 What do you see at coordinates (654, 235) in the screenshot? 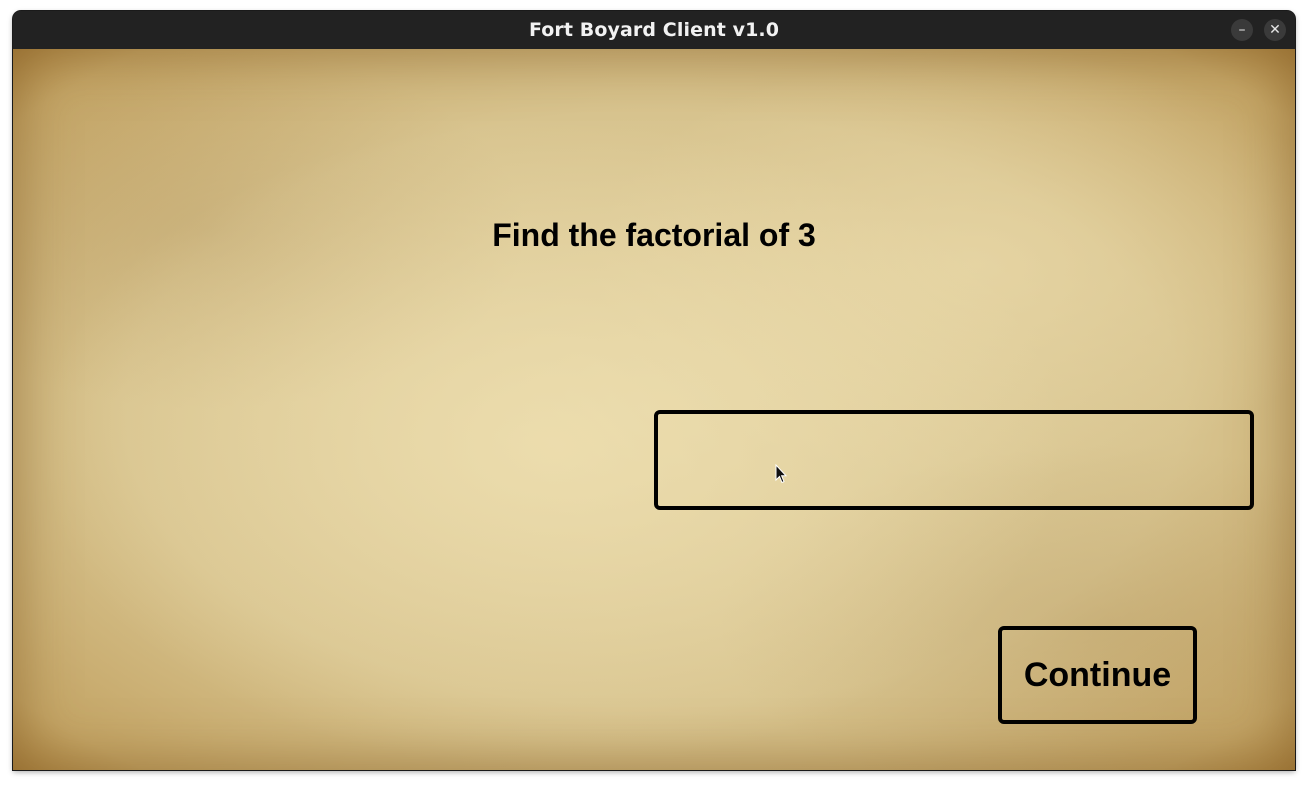
I see `question-text: Find the factorial of 3` at bounding box center [654, 235].